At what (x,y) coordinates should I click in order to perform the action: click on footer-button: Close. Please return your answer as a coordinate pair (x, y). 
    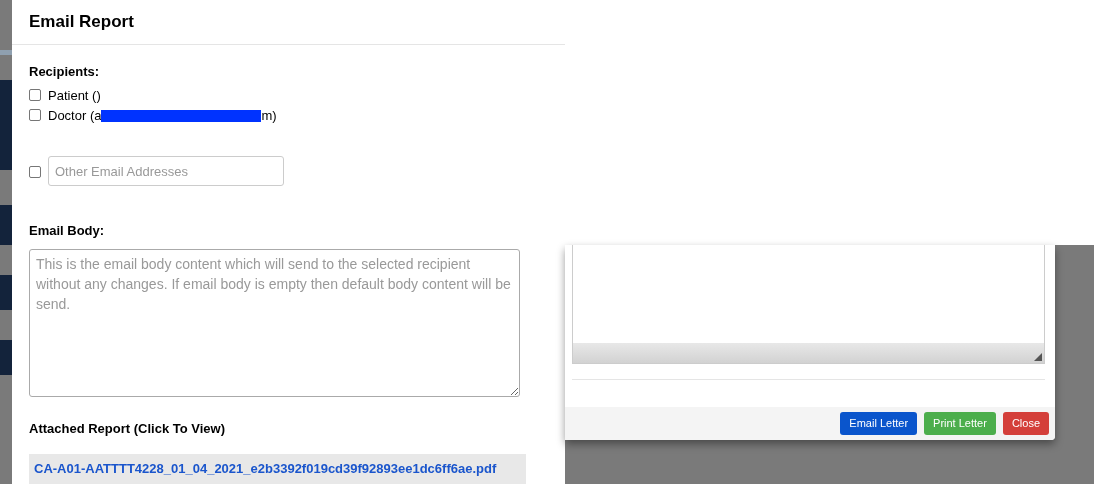
    Looking at the image, I should click on (1025, 424).